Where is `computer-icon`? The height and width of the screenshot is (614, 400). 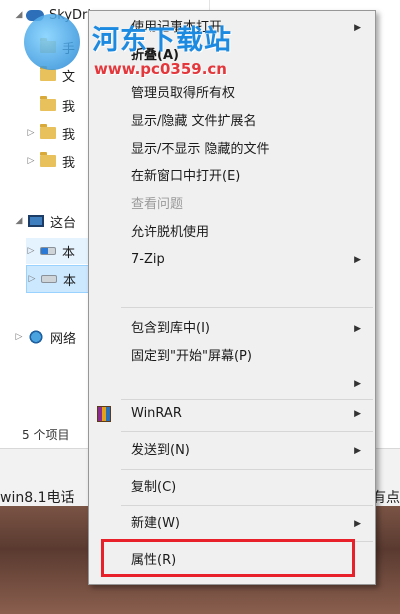
computer-icon is located at coordinates (36, 221).